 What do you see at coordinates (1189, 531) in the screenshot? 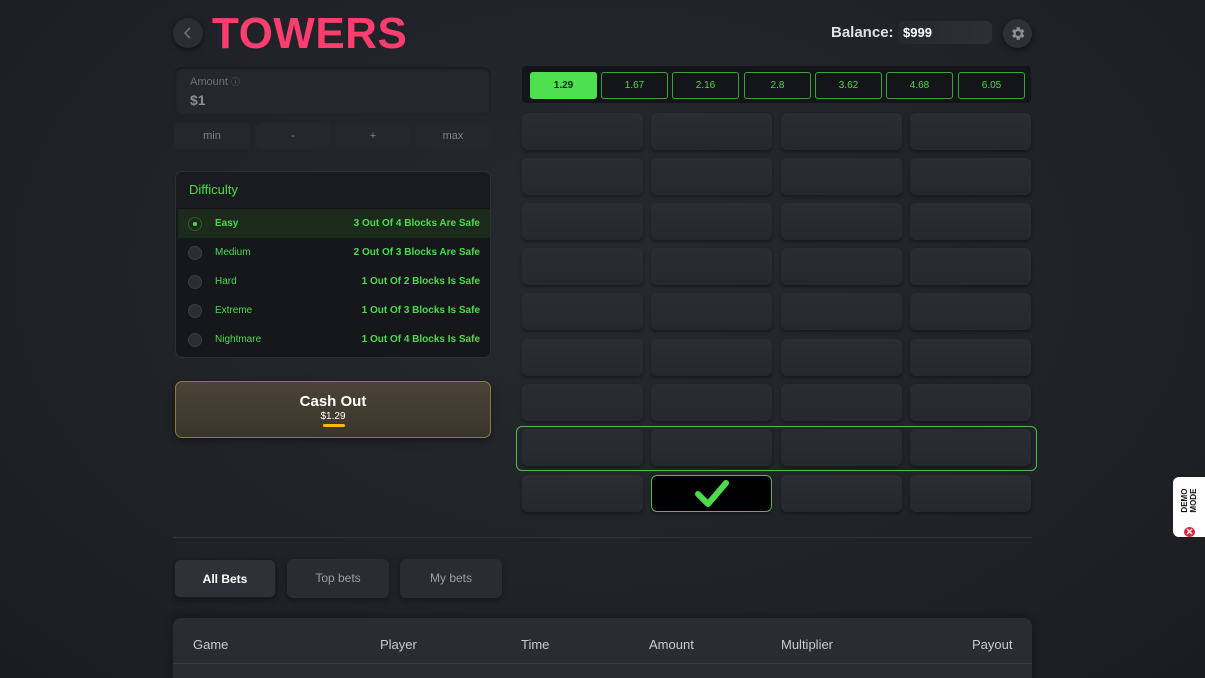
I see `close-icon` at bounding box center [1189, 531].